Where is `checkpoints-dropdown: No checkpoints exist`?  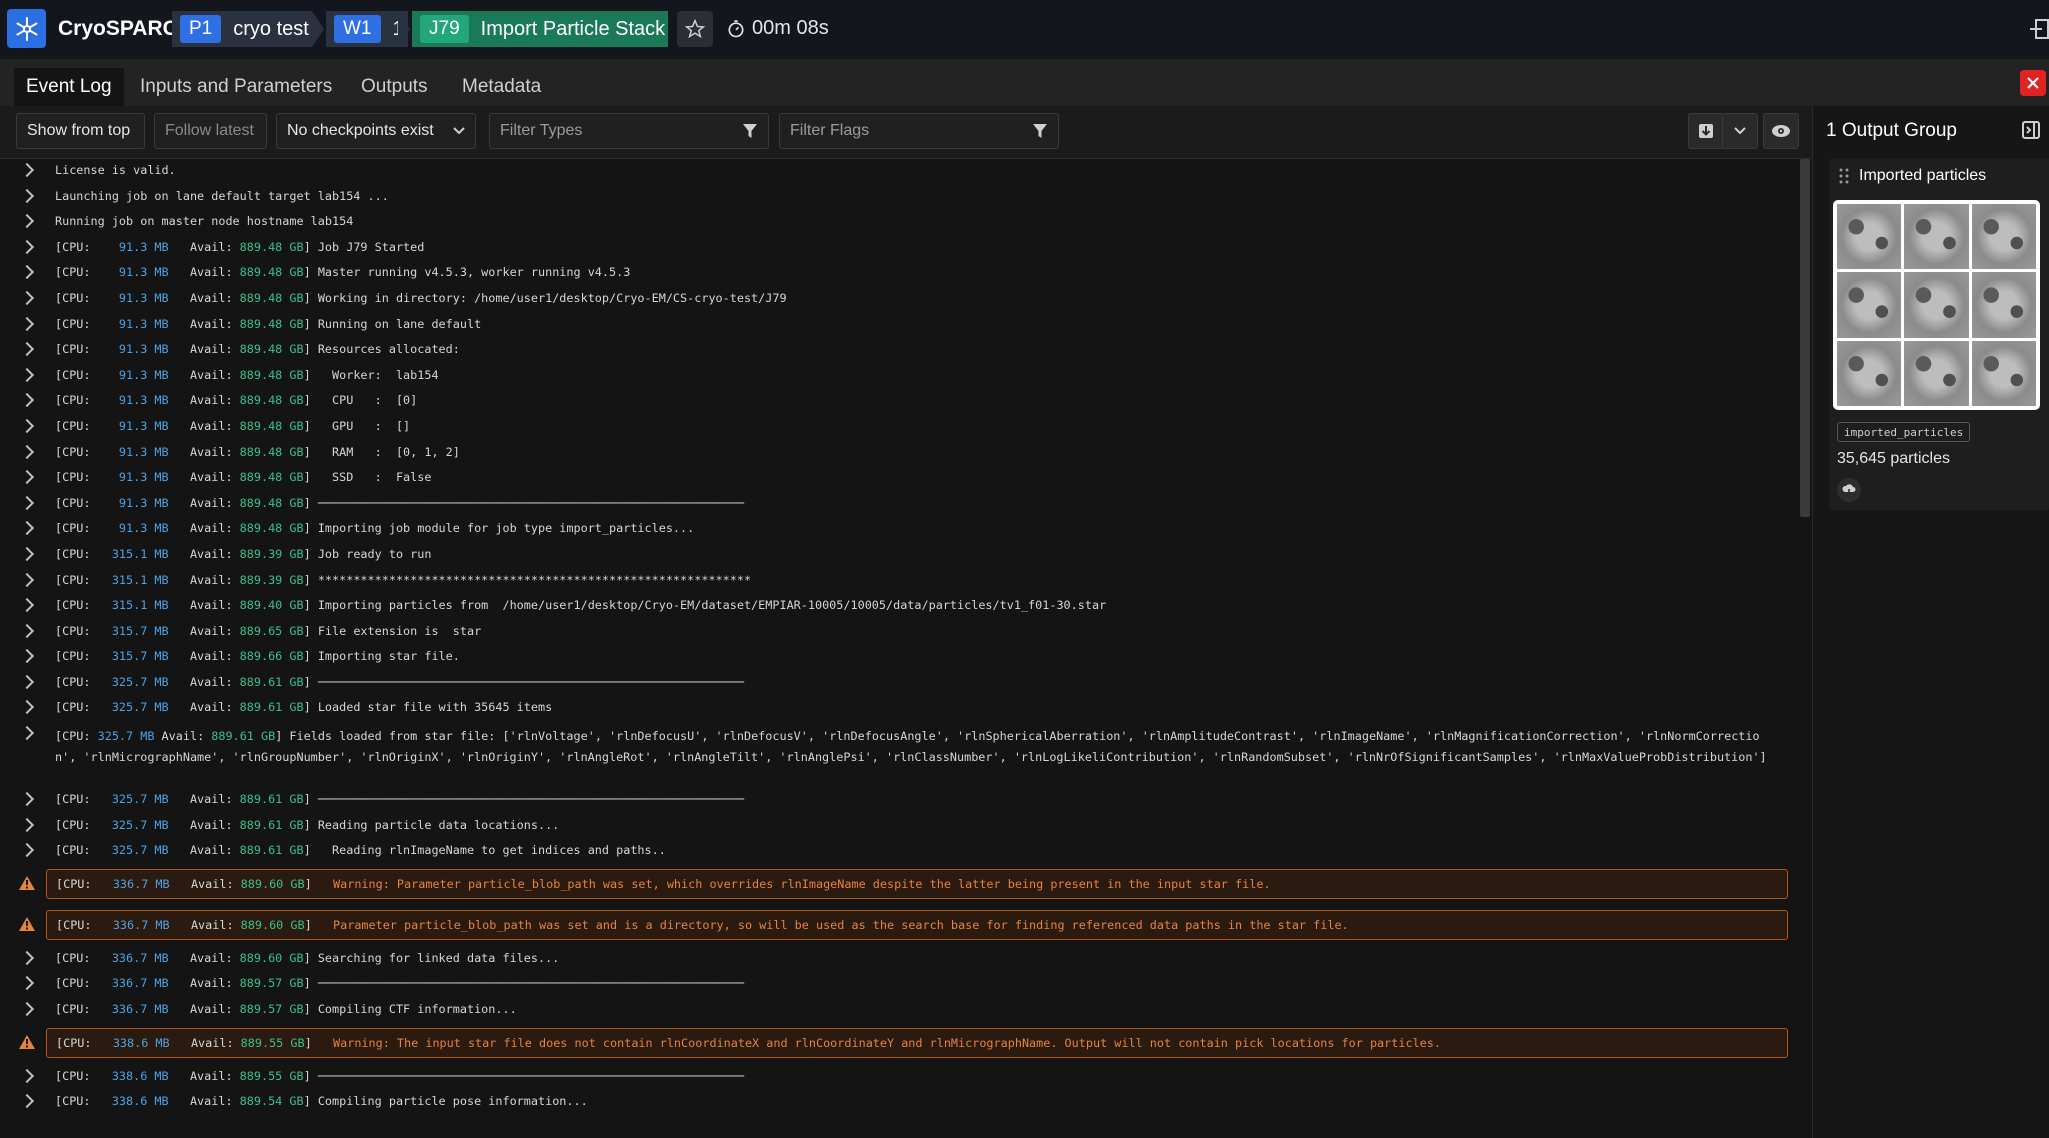
checkpoints-dropdown: No checkpoints exist is located at coordinates (376, 131).